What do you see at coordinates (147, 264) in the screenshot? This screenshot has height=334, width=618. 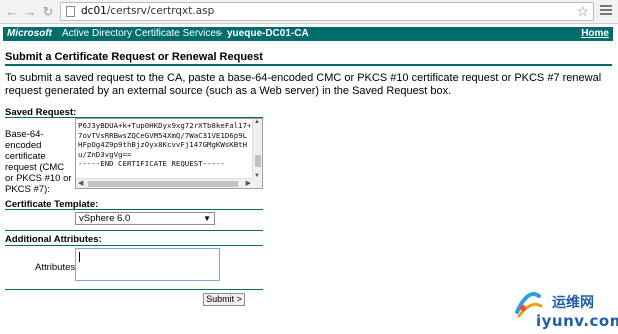 I see `attributes-textarea` at bounding box center [147, 264].